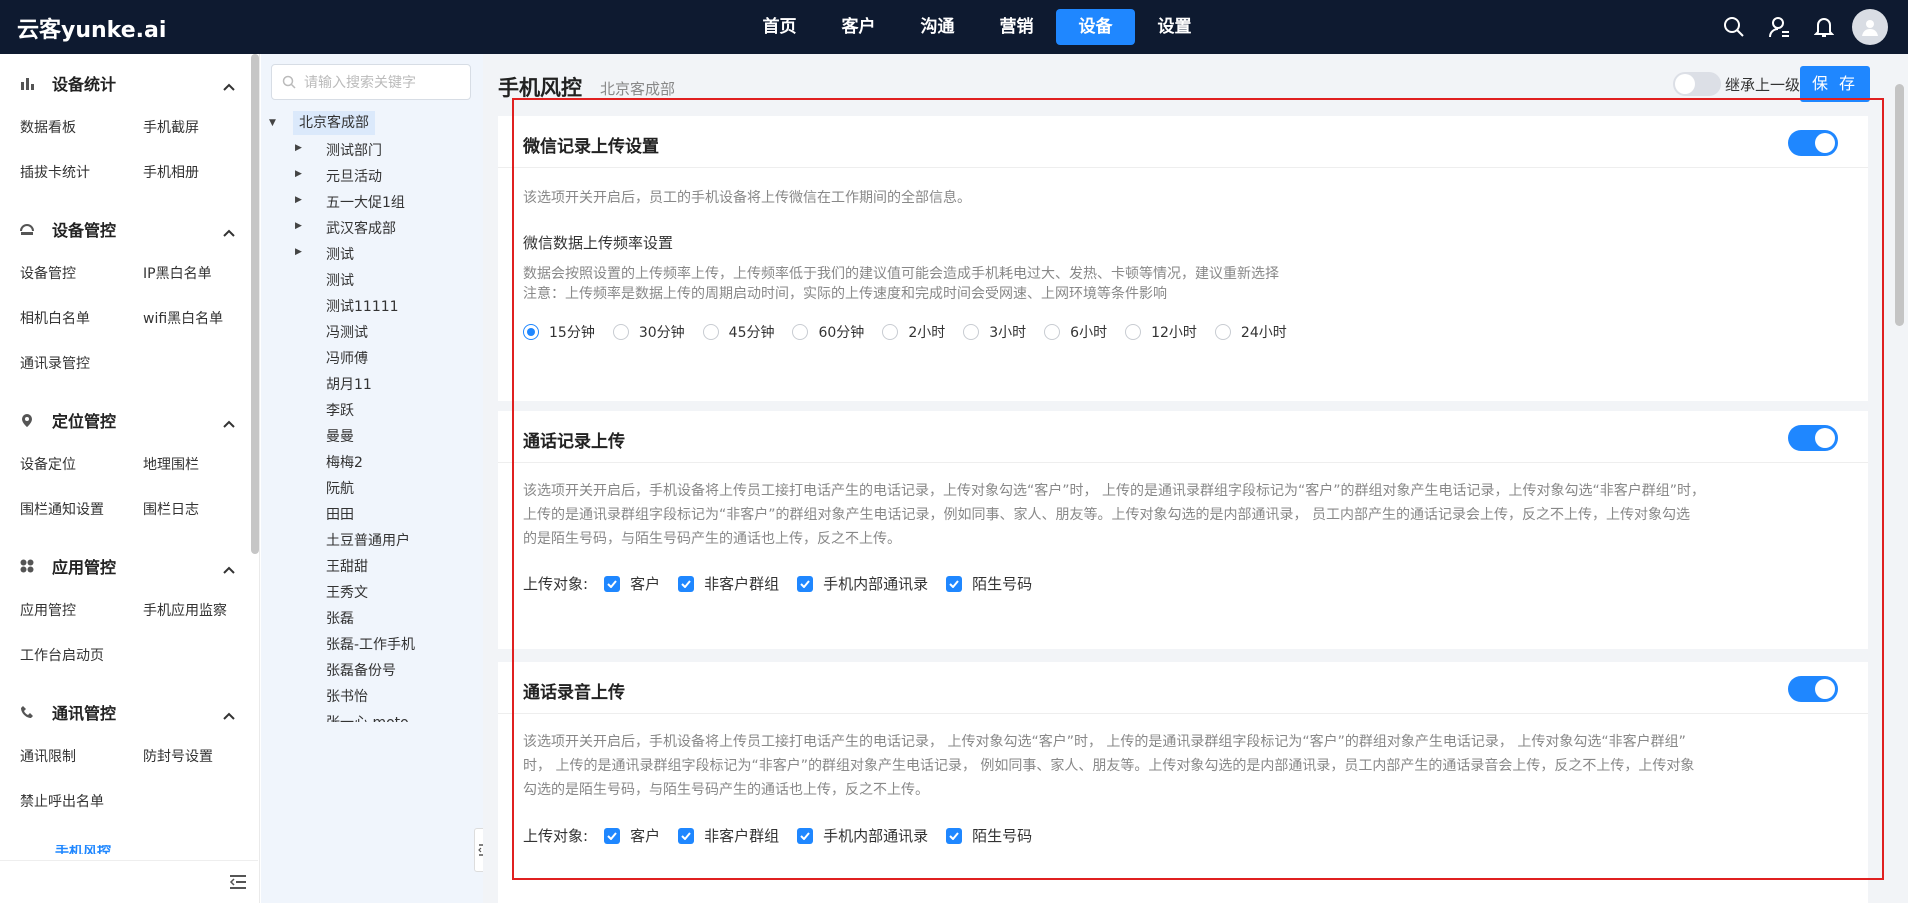  What do you see at coordinates (994, 332) in the screenshot?
I see `radio-option: 3小时` at bounding box center [994, 332].